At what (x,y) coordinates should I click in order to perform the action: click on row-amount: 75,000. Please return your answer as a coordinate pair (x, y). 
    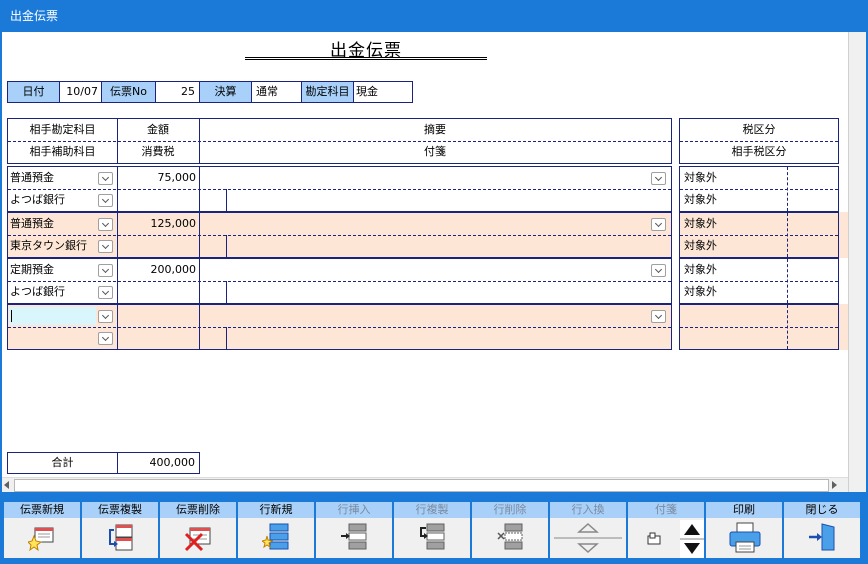
    Looking at the image, I should click on (157, 178).